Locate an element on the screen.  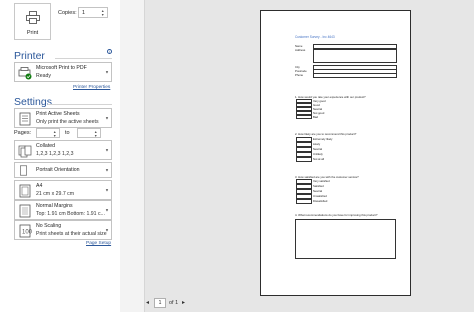
copies-value: 1 is located at coordinates (84, 13).